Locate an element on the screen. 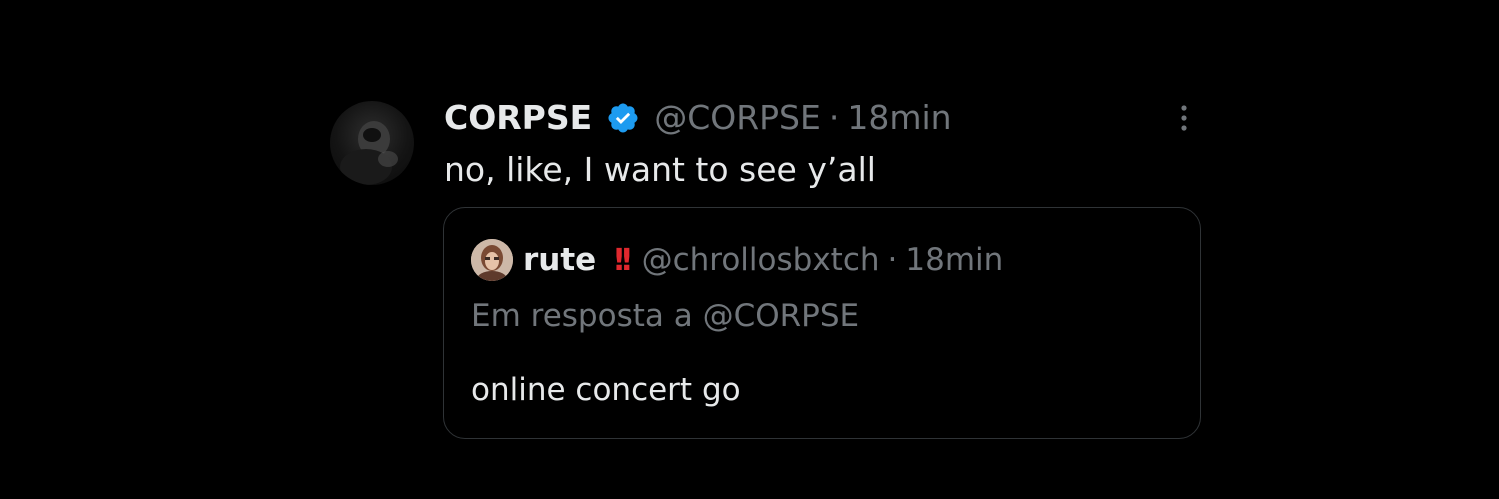 This screenshot has height=499, width=1499. double-exclamation-emoji: !! is located at coordinates (623, 260).